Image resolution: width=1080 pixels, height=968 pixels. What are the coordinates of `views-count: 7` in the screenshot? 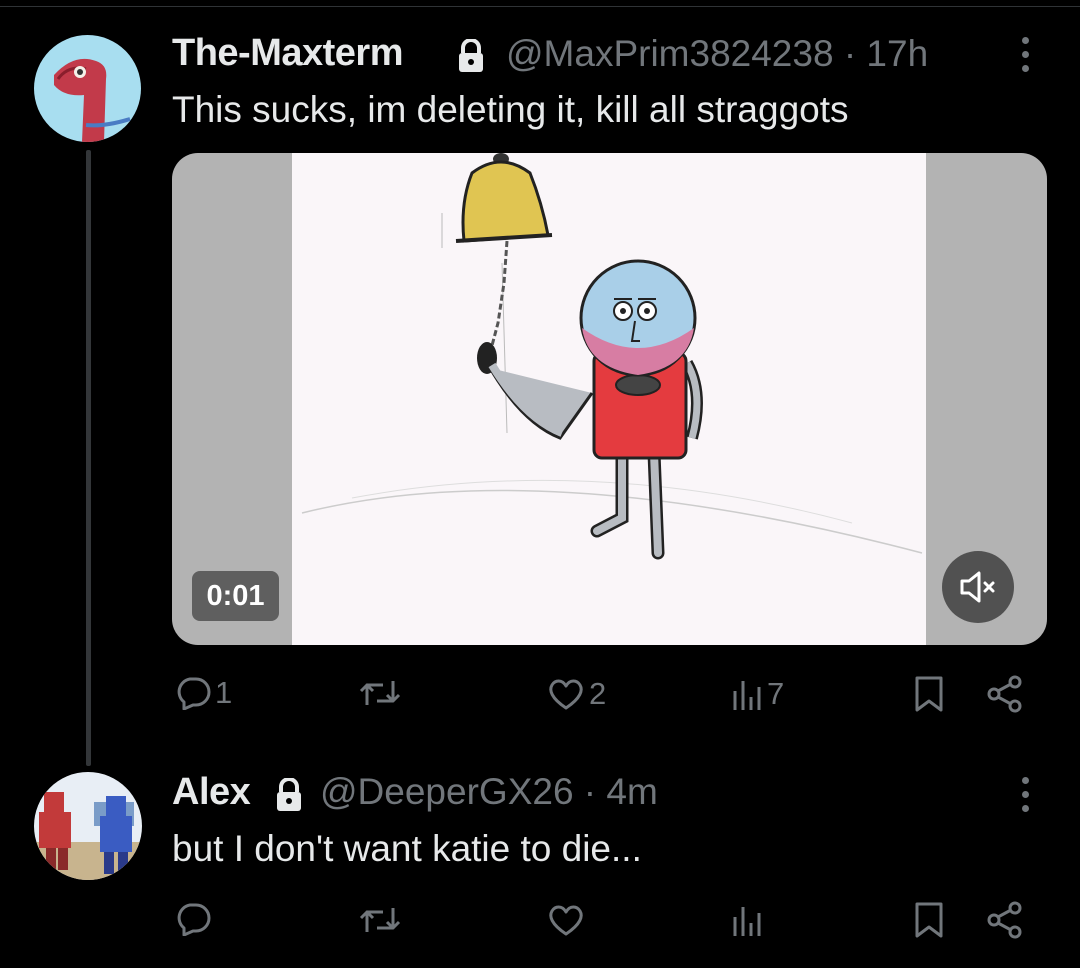 It's located at (776, 693).